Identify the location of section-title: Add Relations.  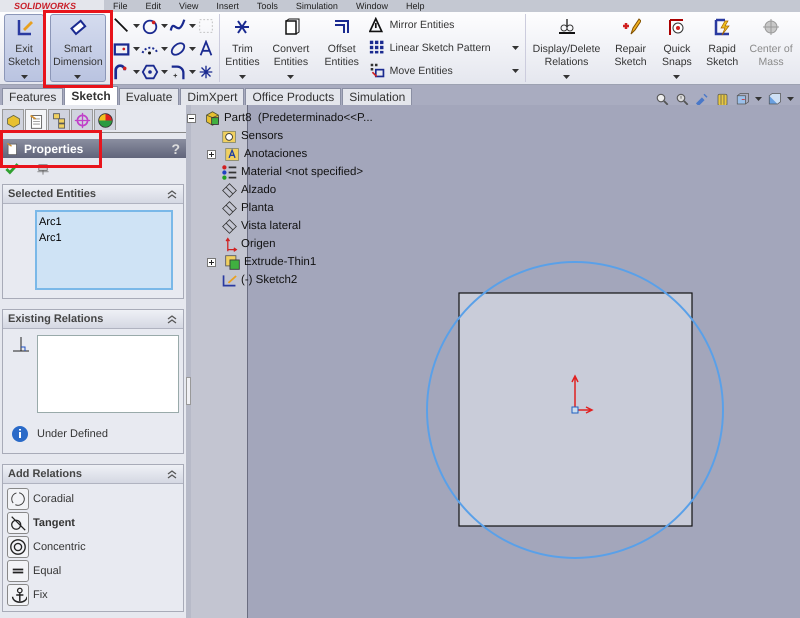
(45, 474).